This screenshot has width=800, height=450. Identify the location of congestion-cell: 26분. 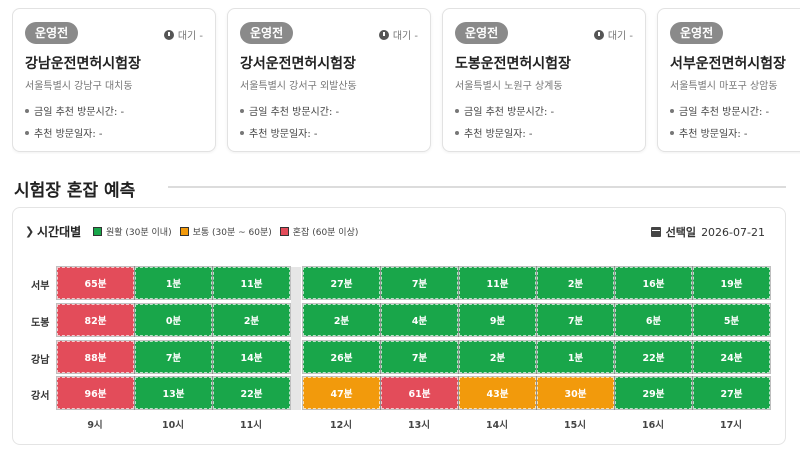
(341, 357).